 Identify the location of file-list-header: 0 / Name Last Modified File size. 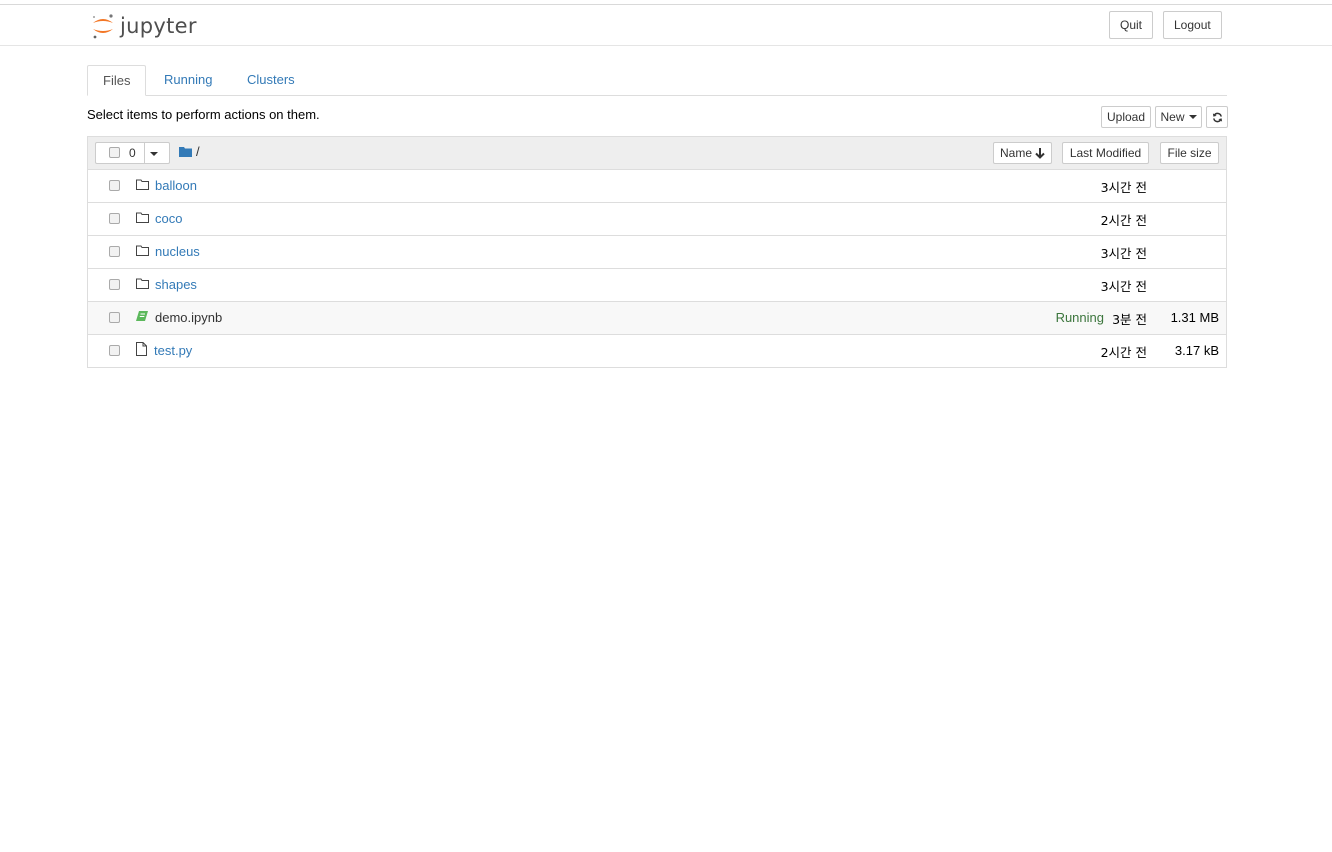
(657, 153).